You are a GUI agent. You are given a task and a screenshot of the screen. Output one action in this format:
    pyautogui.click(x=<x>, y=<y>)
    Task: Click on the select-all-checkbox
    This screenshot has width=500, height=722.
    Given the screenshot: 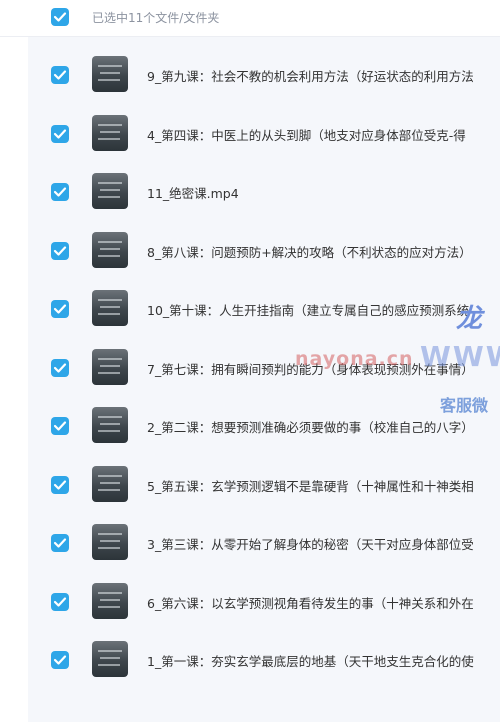 What is the action you would take?
    pyautogui.click(x=60, y=17)
    